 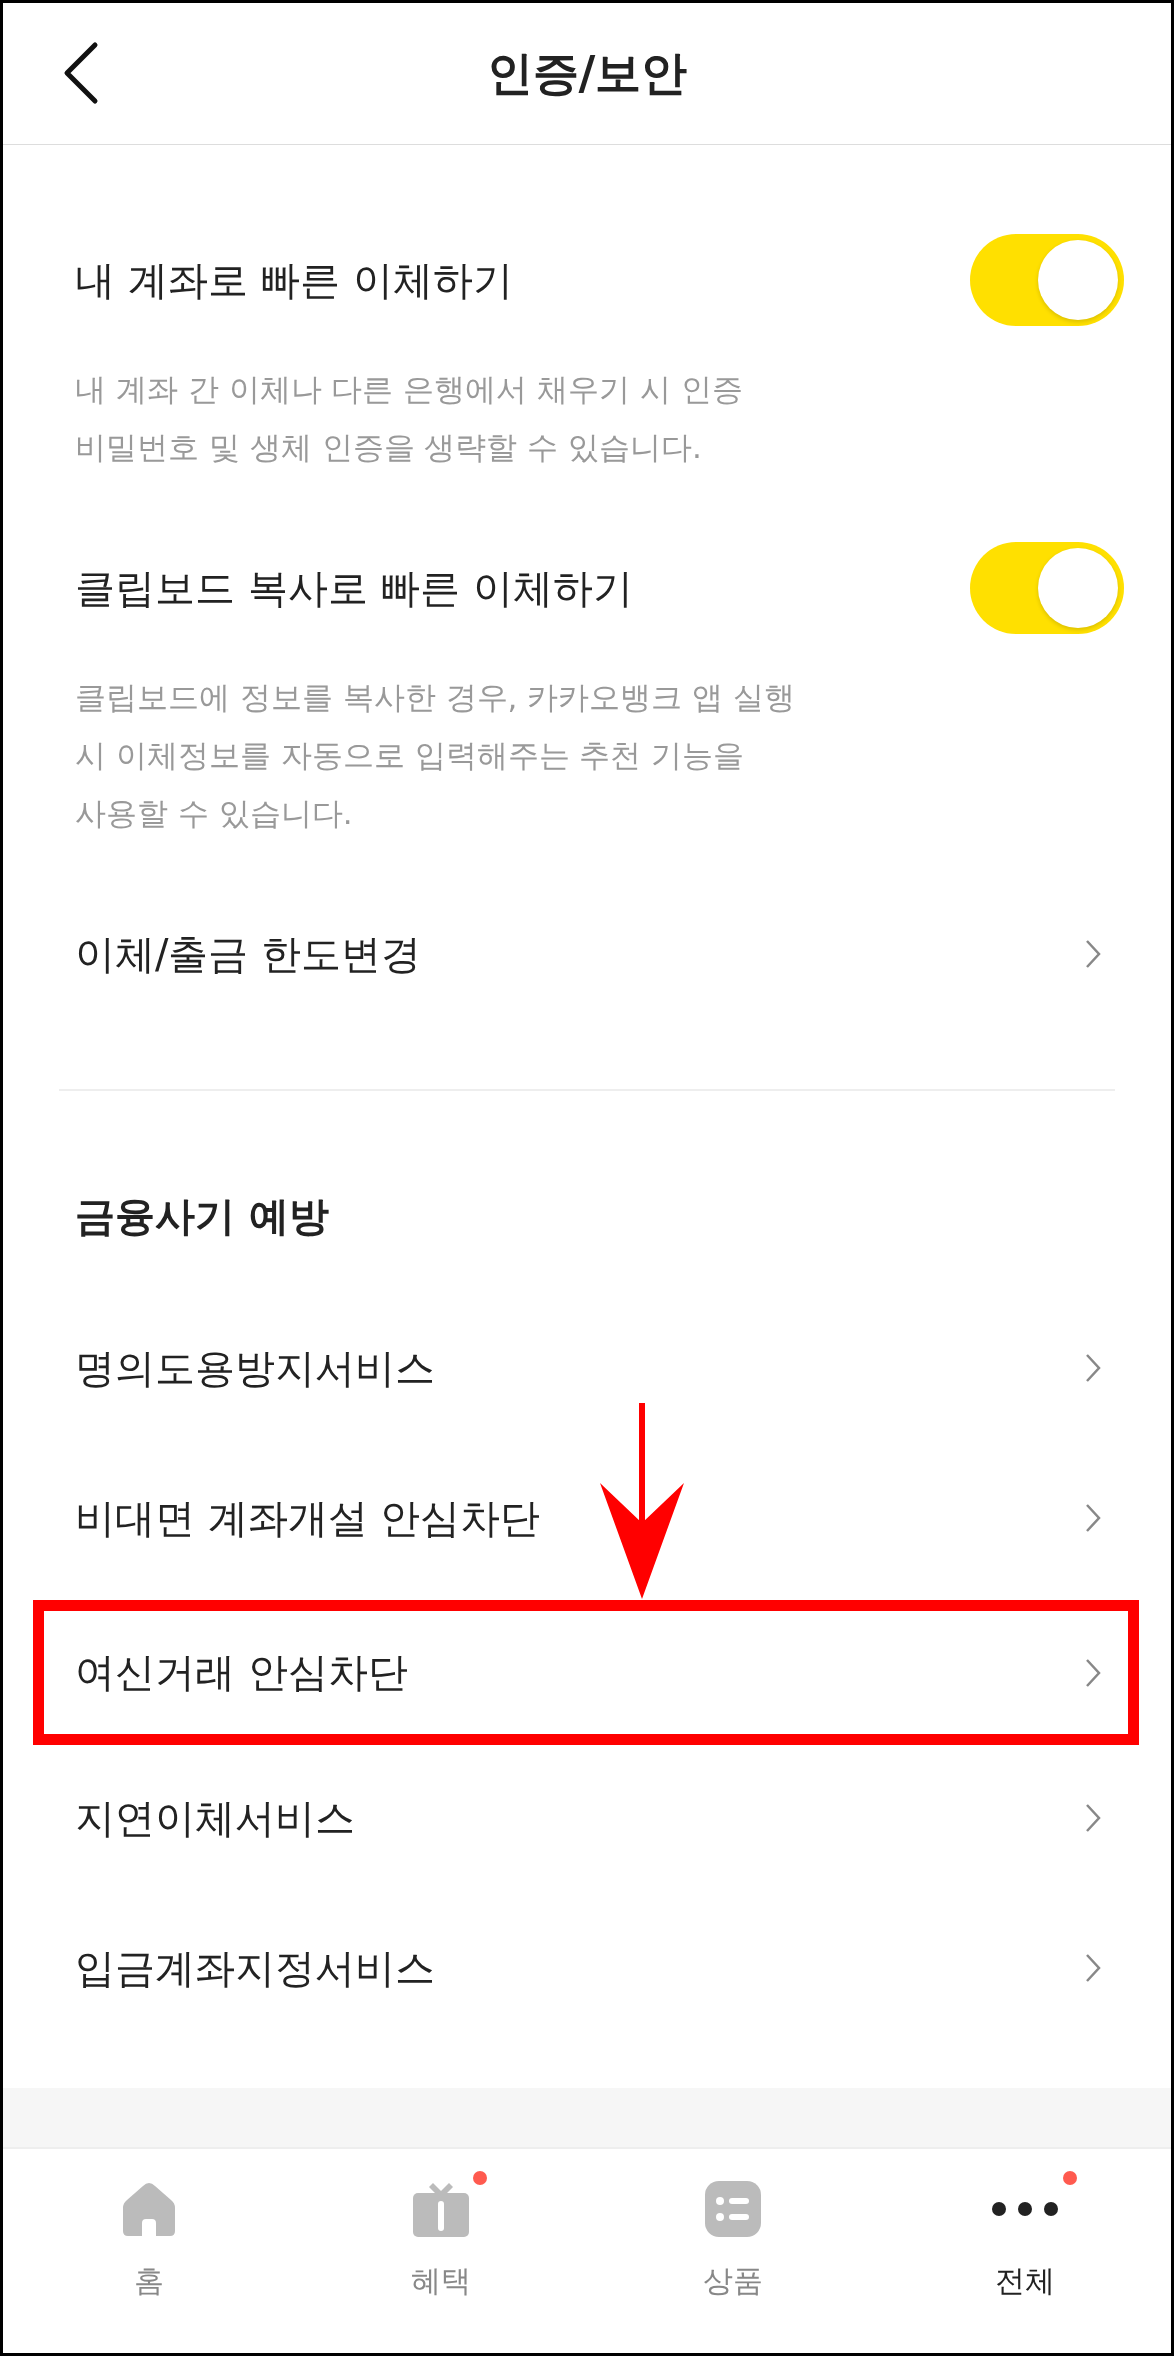 I want to click on setting-description: 내 계좌 간 이체나 다른 은행에서 채우기 시 인증 비밀번호 및 생체 인증을 생략할 수 있습니다., so click(x=409, y=418).